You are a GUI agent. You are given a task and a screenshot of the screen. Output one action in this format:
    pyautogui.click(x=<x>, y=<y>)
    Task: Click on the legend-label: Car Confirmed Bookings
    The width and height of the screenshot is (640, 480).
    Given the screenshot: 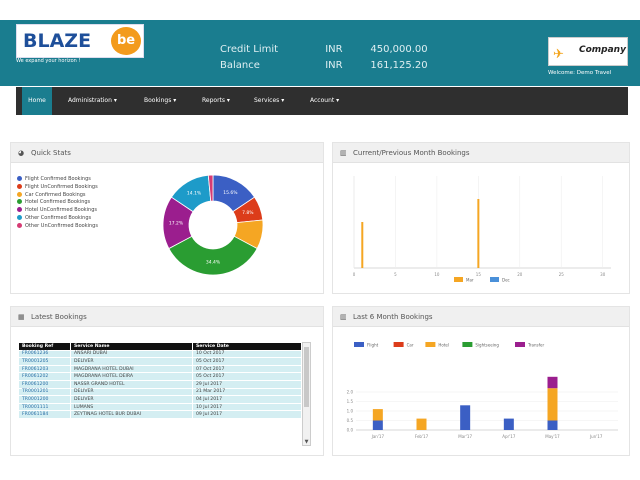 What is the action you would take?
    pyautogui.click(x=55, y=194)
    